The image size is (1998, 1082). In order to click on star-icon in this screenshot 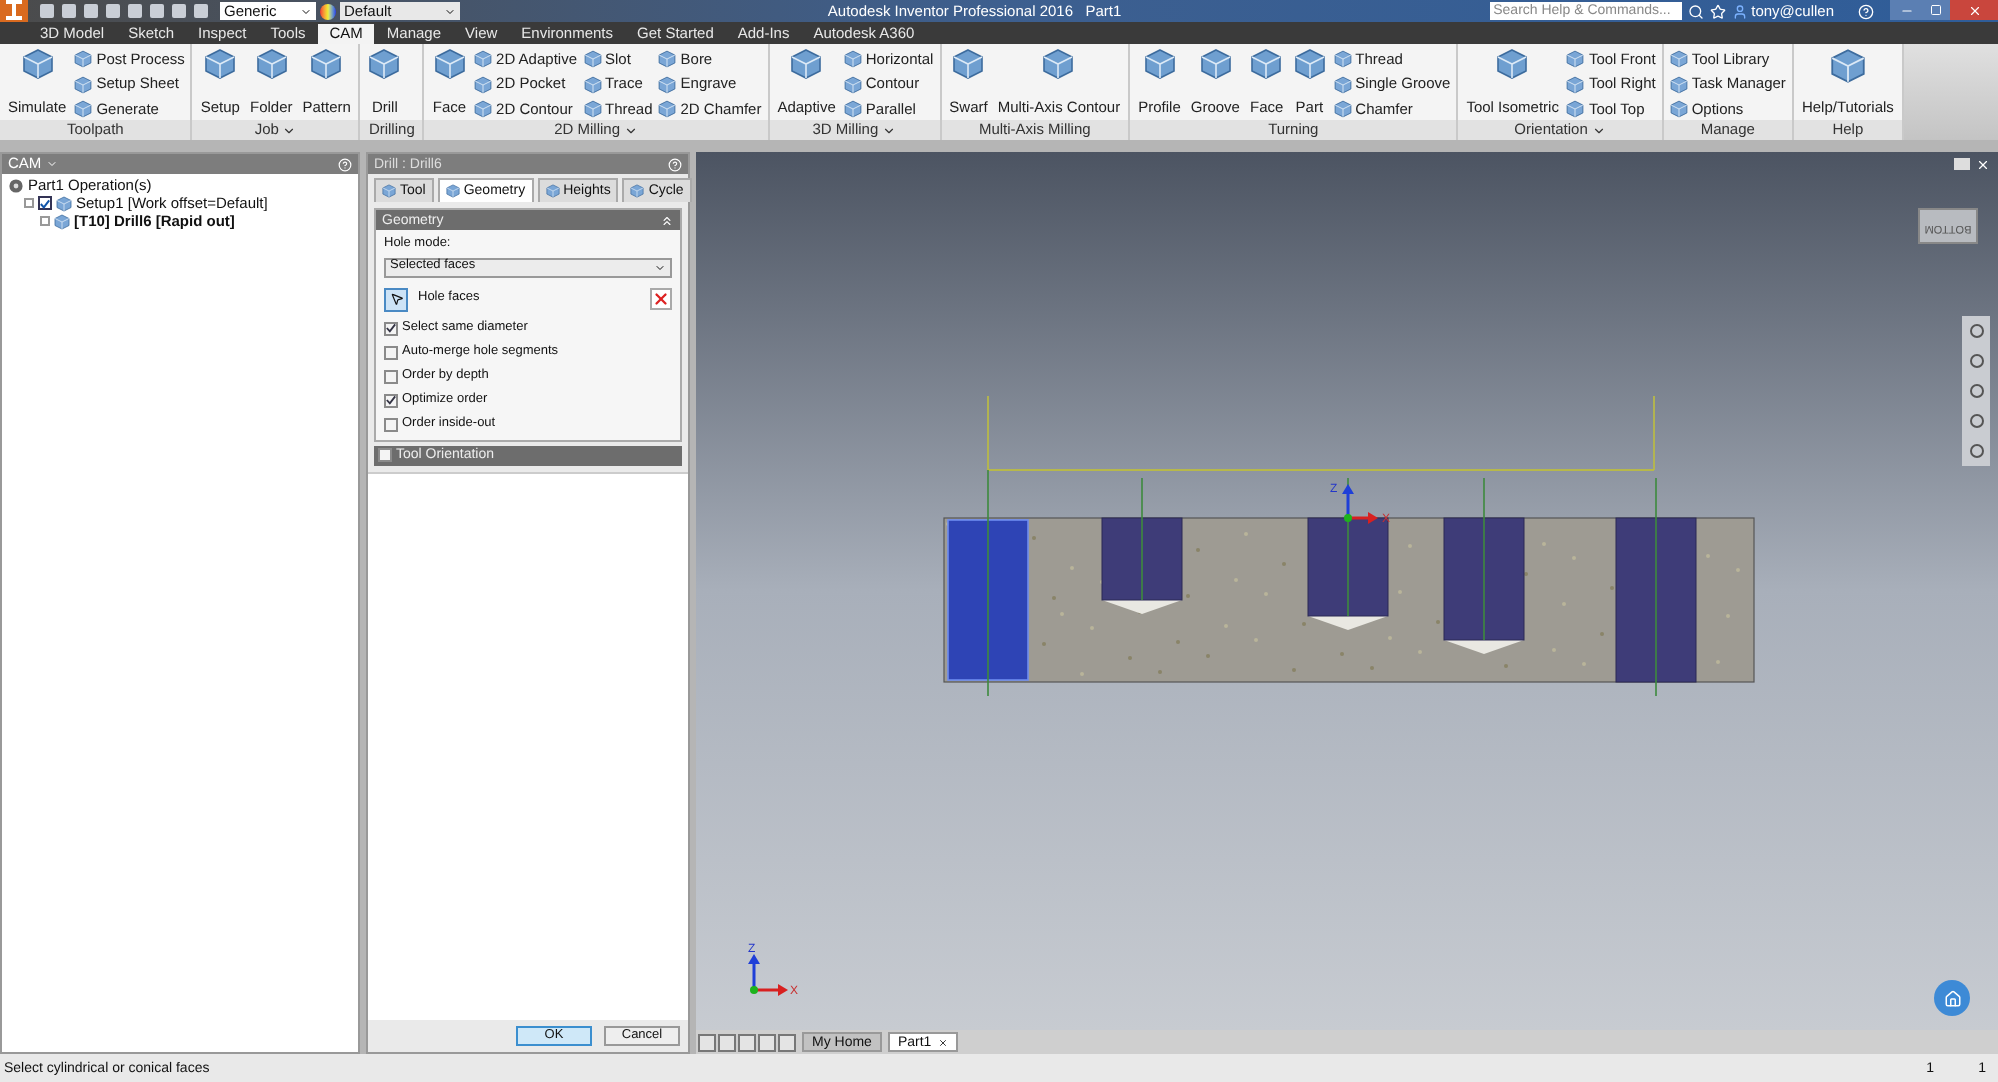, I will do `click(1717, 11)`.